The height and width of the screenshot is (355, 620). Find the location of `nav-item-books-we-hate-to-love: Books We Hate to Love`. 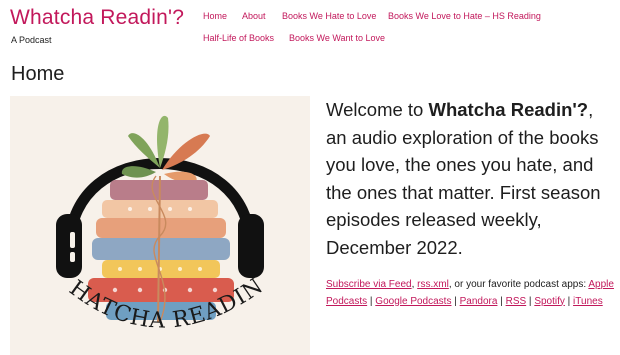

nav-item-books-we-hate-to-love: Books We Hate to Love is located at coordinates (329, 16).